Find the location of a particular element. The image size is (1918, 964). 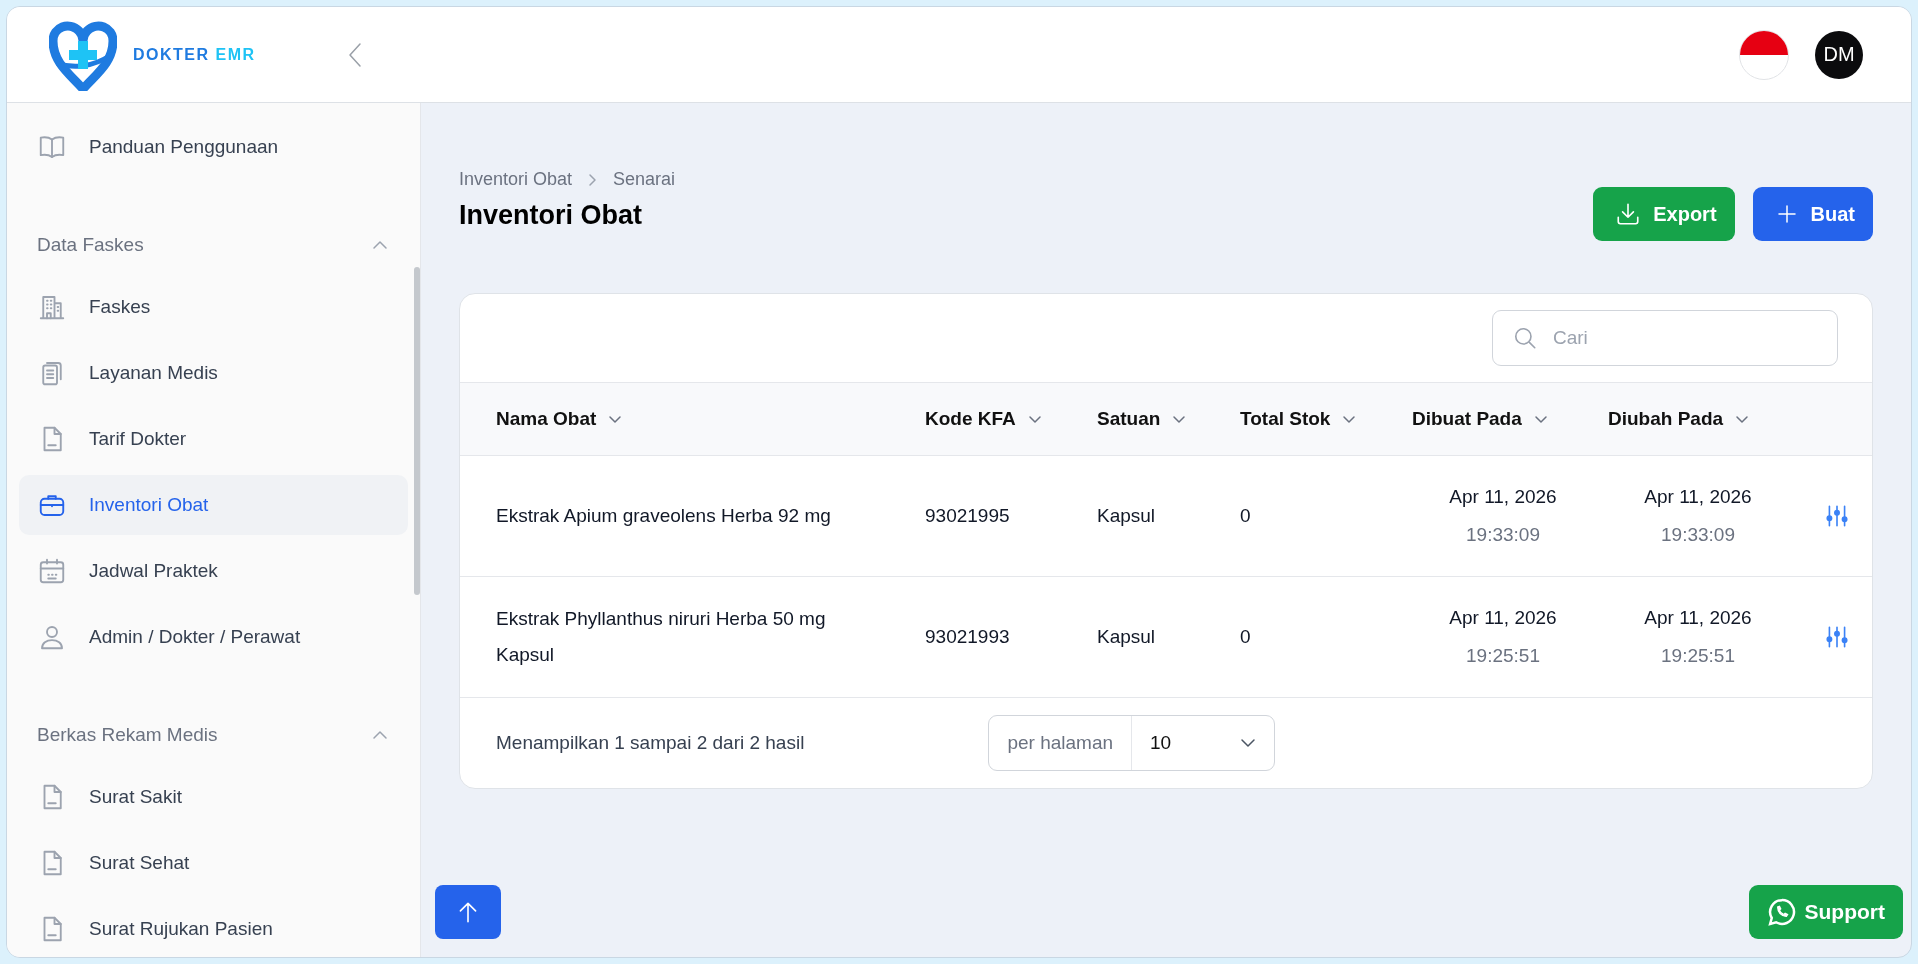

page-title: Inventori Obat is located at coordinates (551, 215).